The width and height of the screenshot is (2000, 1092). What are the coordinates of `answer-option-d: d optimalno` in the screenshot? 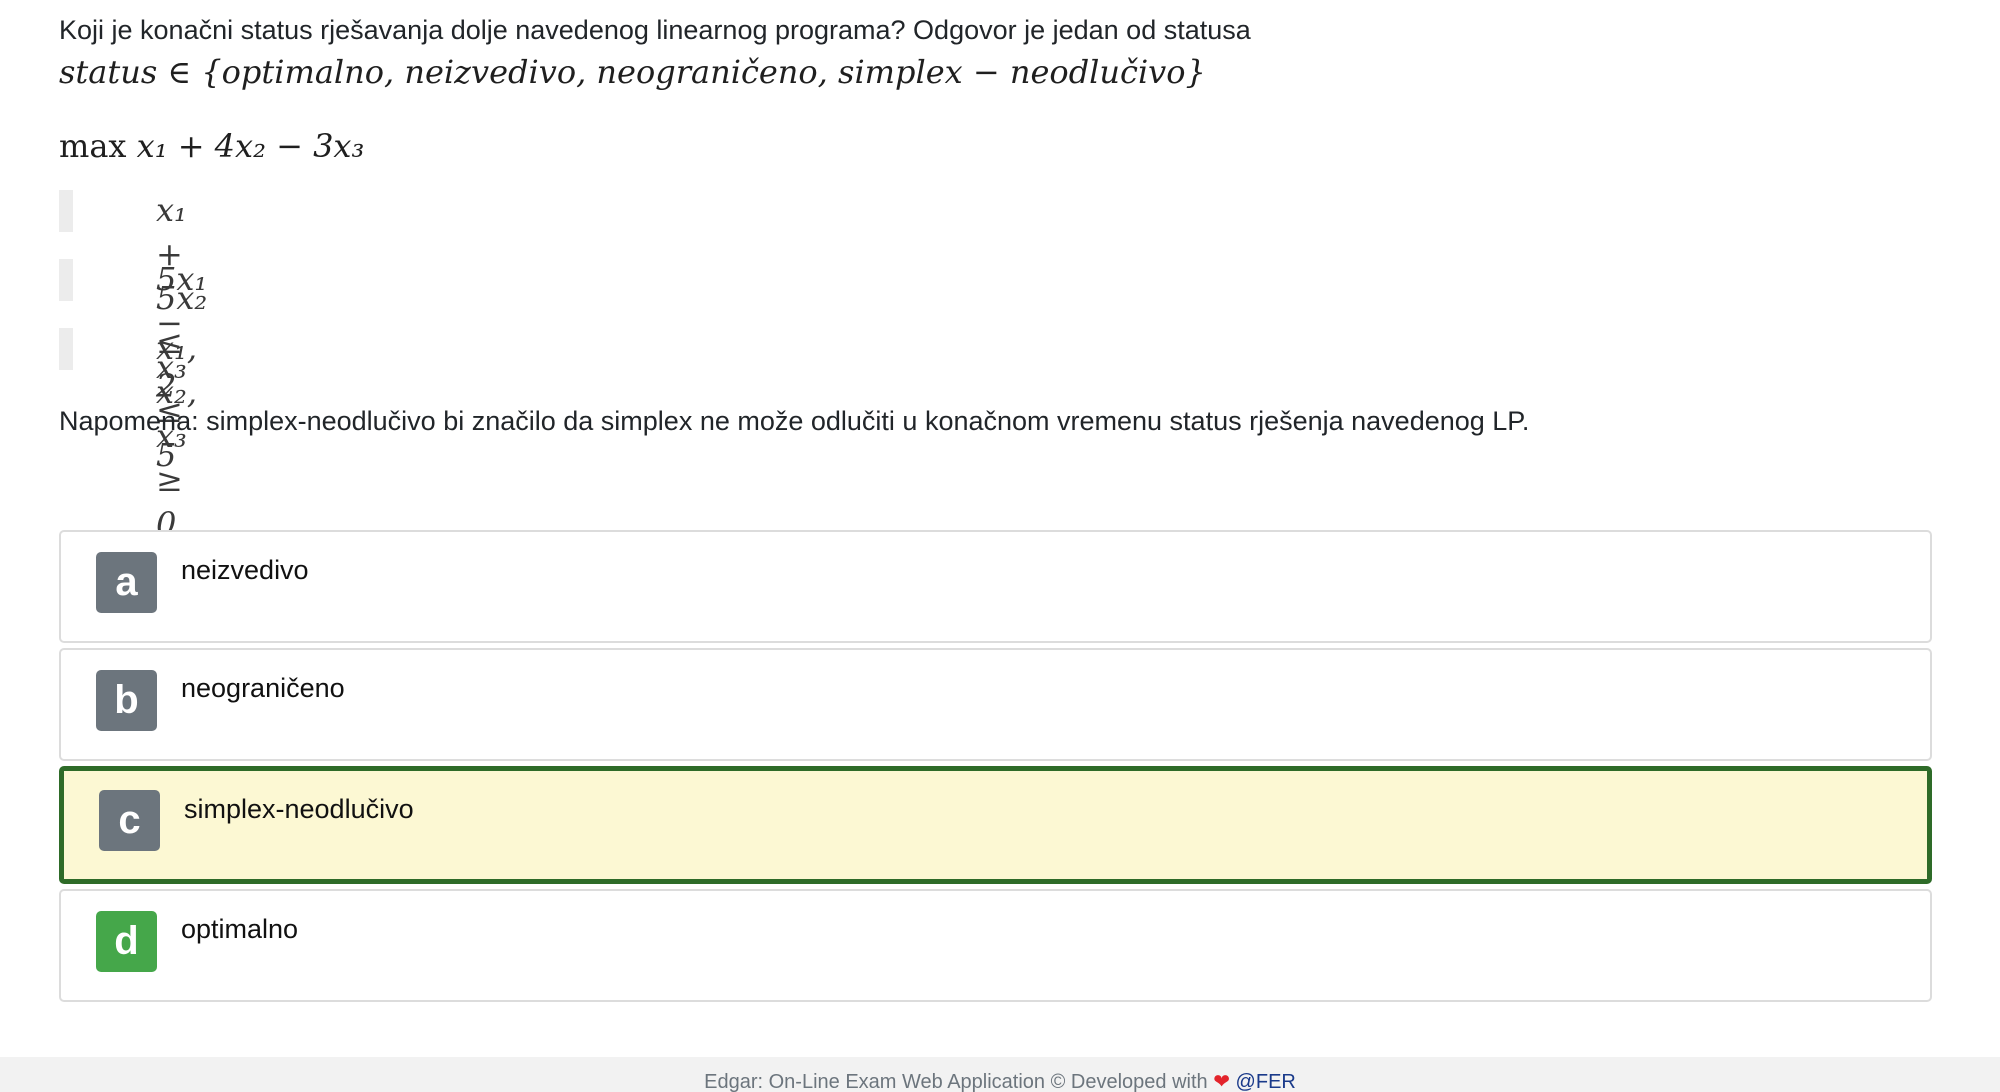 It's located at (995, 945).